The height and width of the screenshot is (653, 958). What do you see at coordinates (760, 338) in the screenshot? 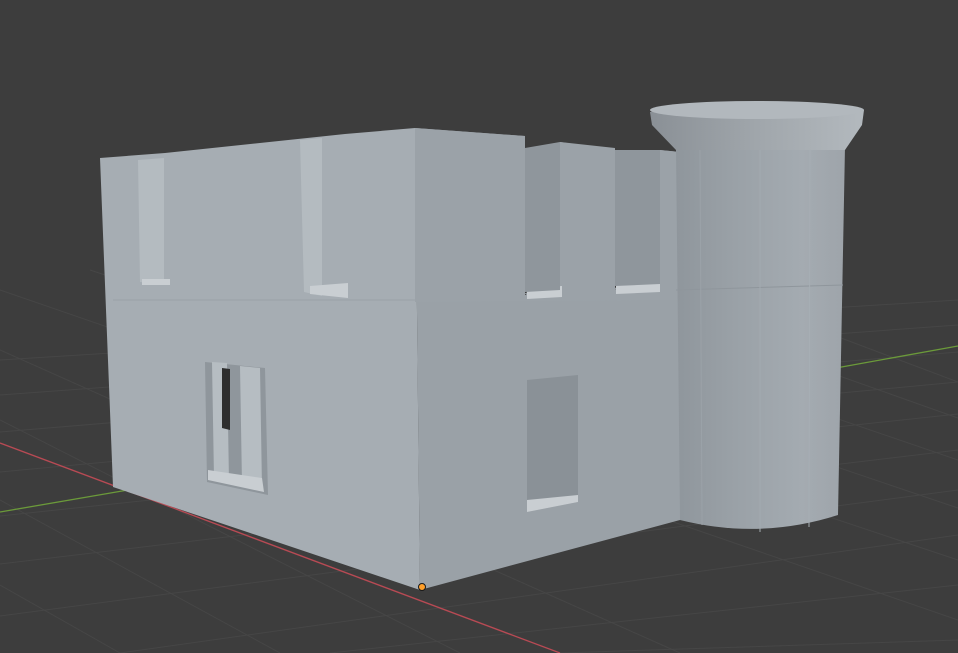
I see `cylindrical-tower` at bounding box center [760, 338].